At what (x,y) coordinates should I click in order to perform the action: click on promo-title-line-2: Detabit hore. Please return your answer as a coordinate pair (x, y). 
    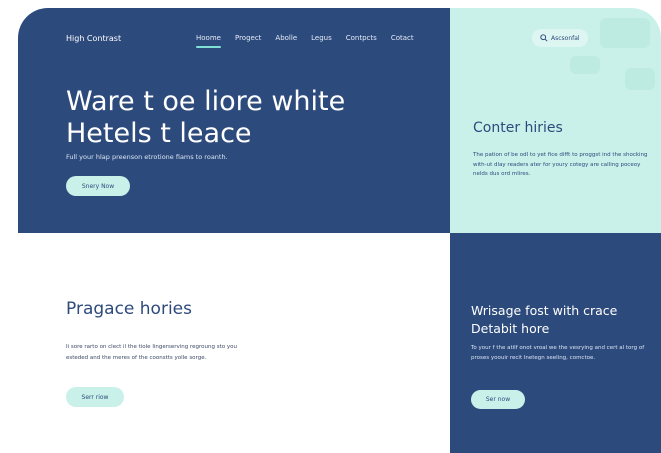
    Looking at the image, I should click on (510, 328).